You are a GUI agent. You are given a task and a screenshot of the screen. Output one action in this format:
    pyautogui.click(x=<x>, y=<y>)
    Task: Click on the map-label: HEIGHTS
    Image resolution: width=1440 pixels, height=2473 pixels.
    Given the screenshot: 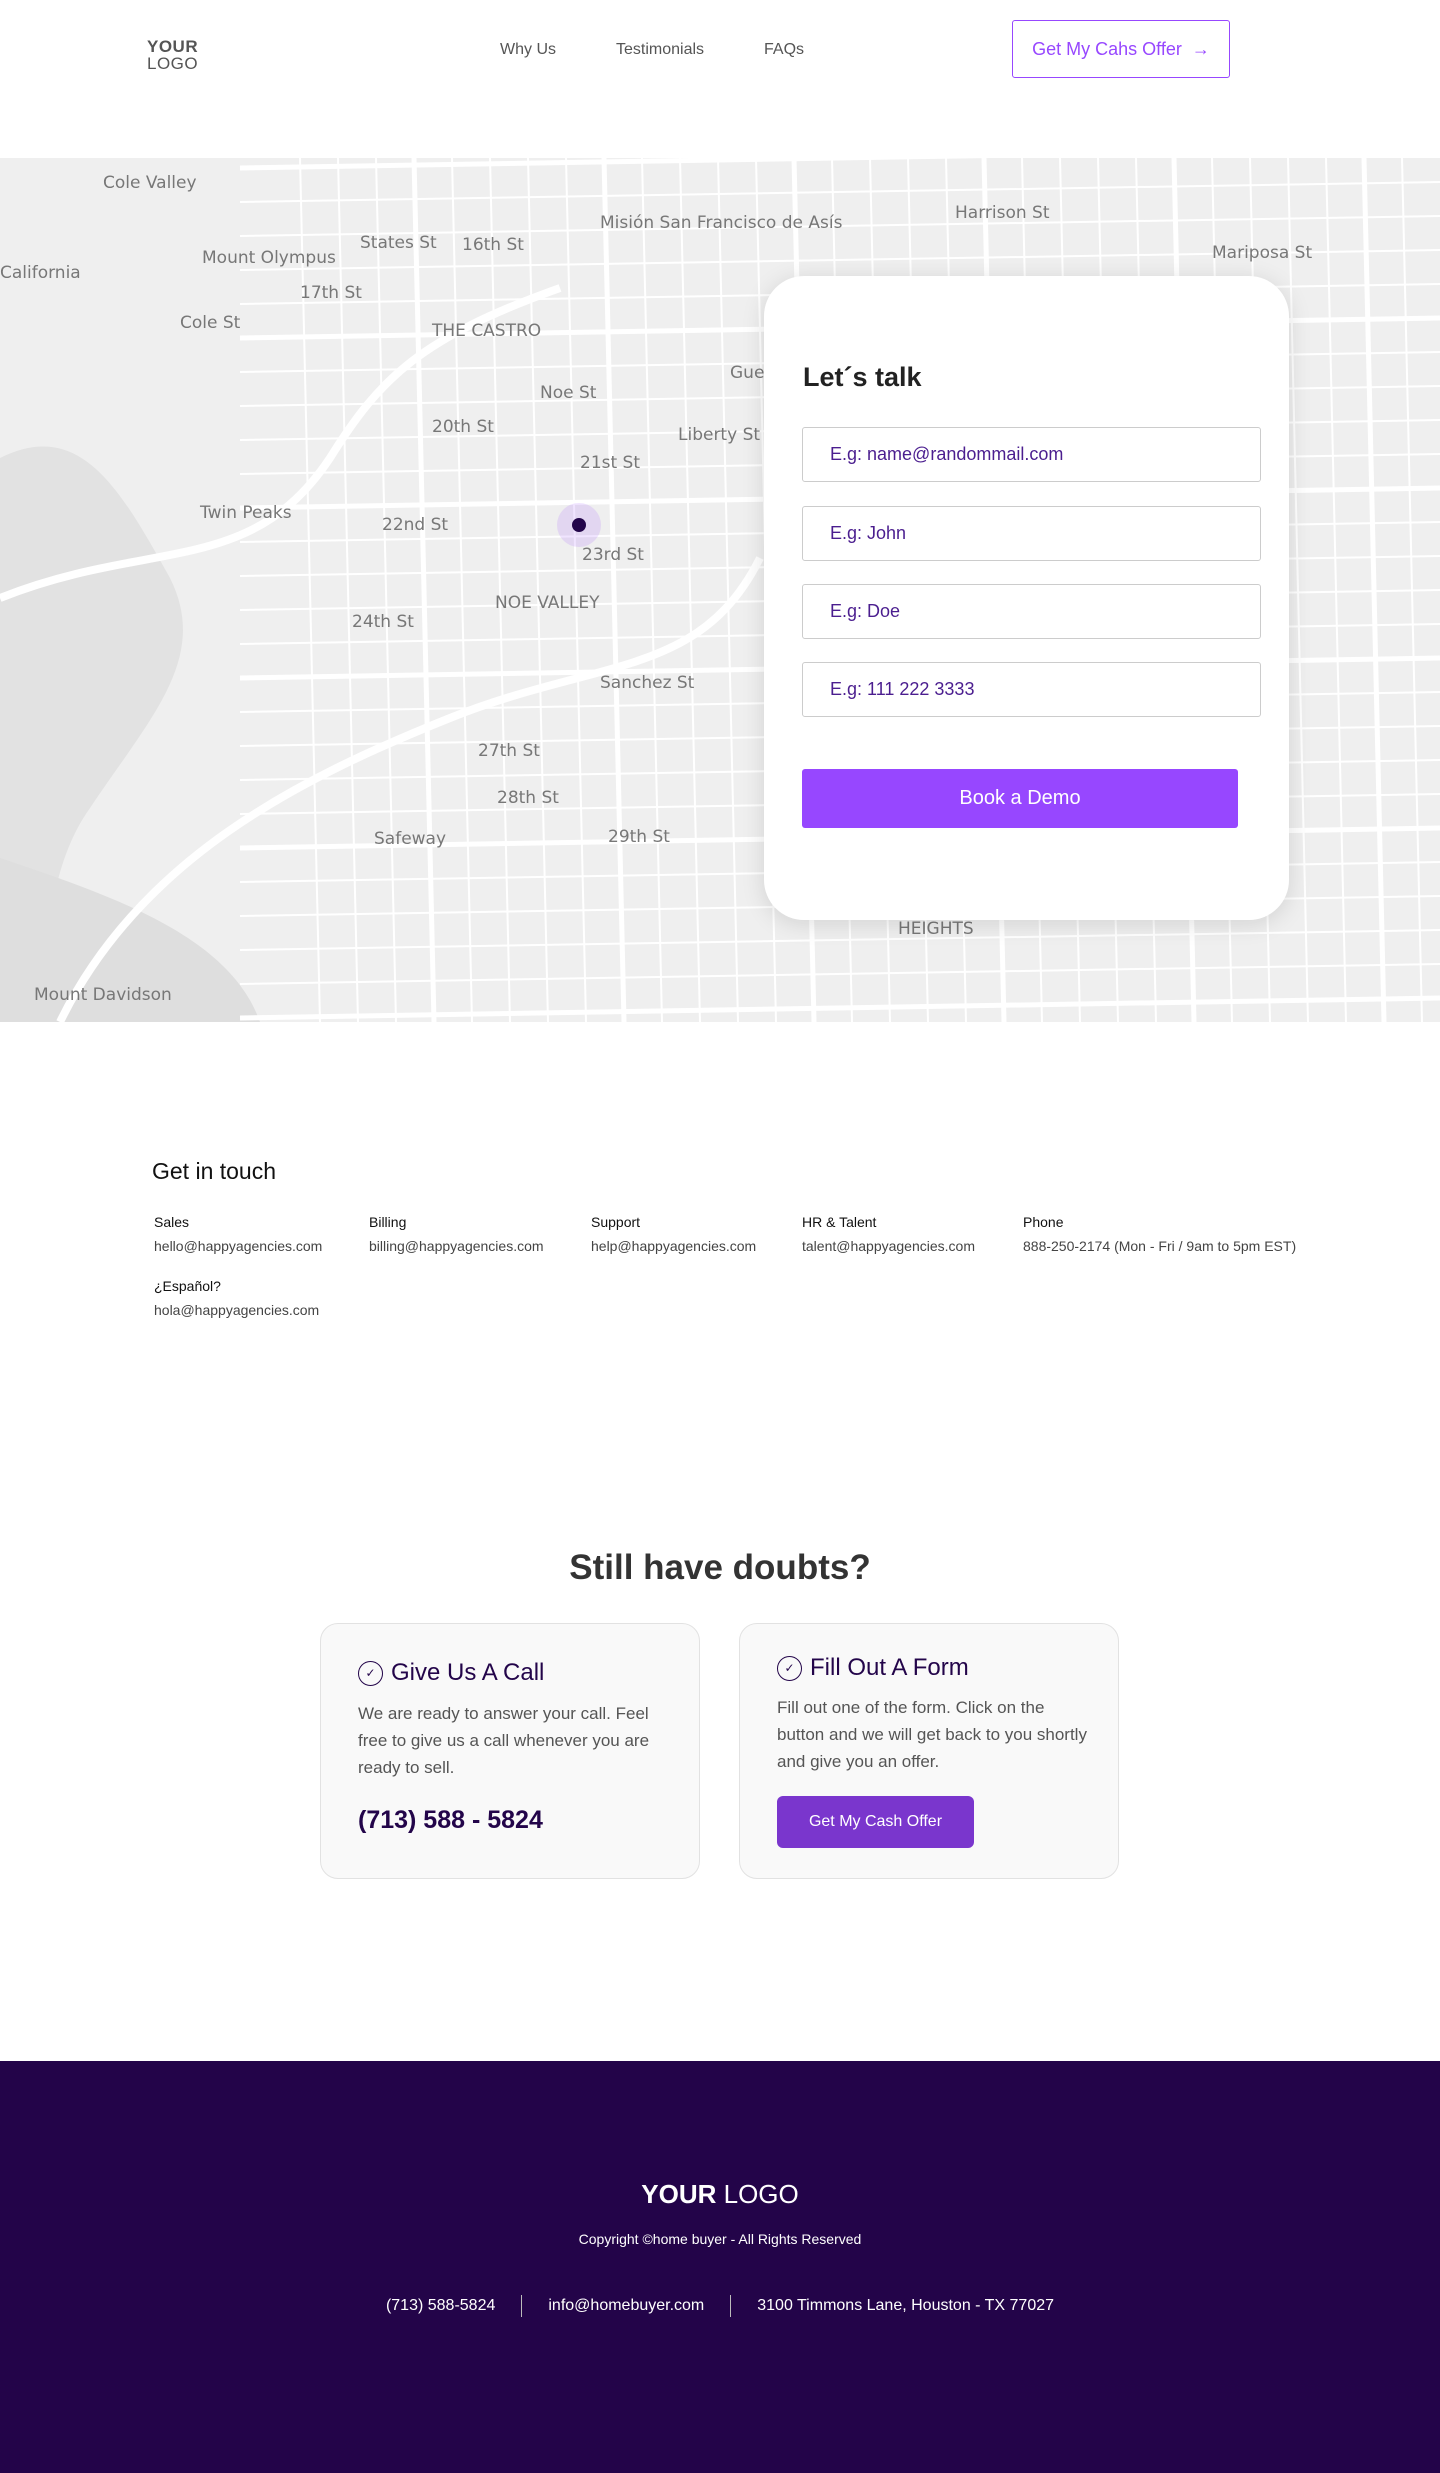 What is the action you would take?
    pyautogui.click(x=936, y=929)
    